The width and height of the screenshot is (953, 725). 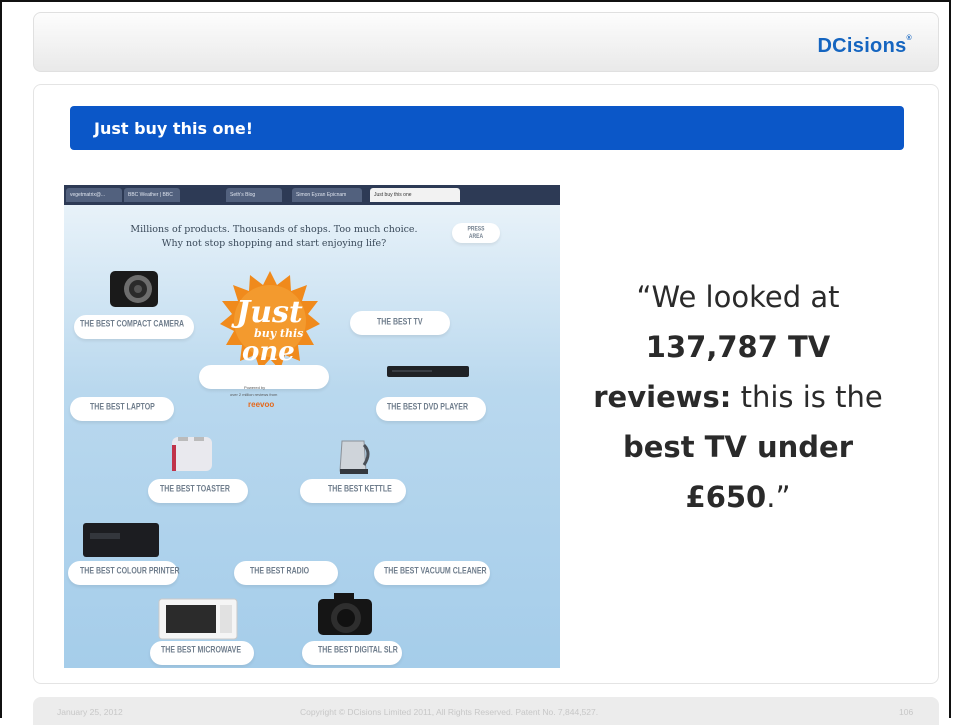 What do you see at coordinates (130, 571) in the screenshot?
I see `product-label-colour-printer: THE BEST COLOUR PRINTER` at bounding box center [130, 571].